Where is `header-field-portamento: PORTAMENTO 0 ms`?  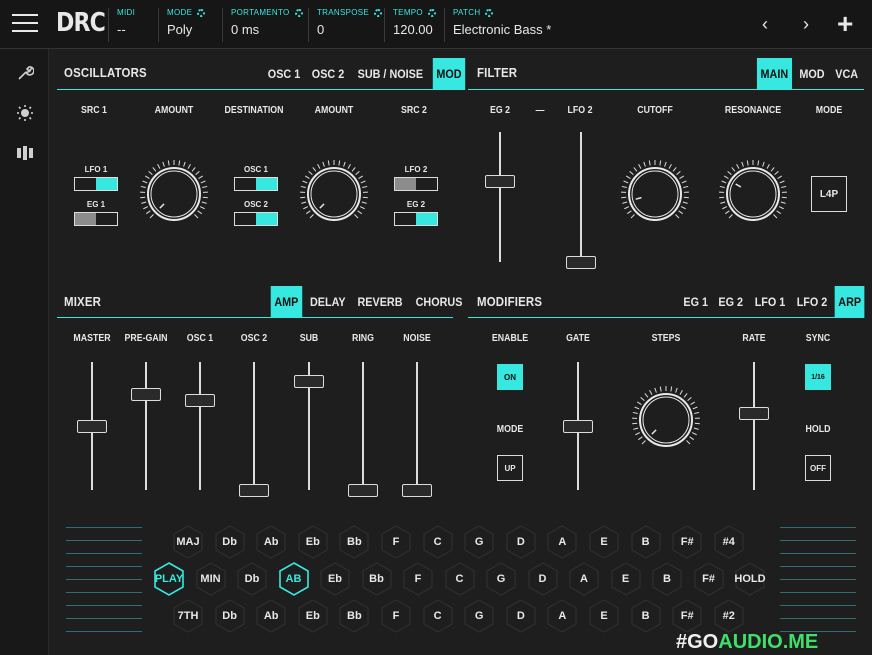
header-field-portamento: PORTAMENTO 0 ms is located at coordinates (269, 25).